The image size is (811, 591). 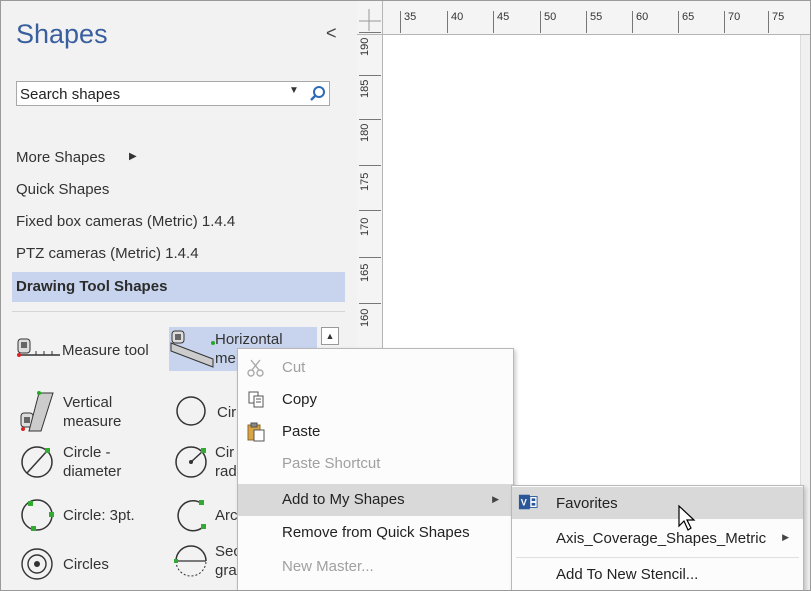 What do you see at coordinates (370, 18) in the screenshot?
I see `ruler-corner` at bounding box center [370, 18].